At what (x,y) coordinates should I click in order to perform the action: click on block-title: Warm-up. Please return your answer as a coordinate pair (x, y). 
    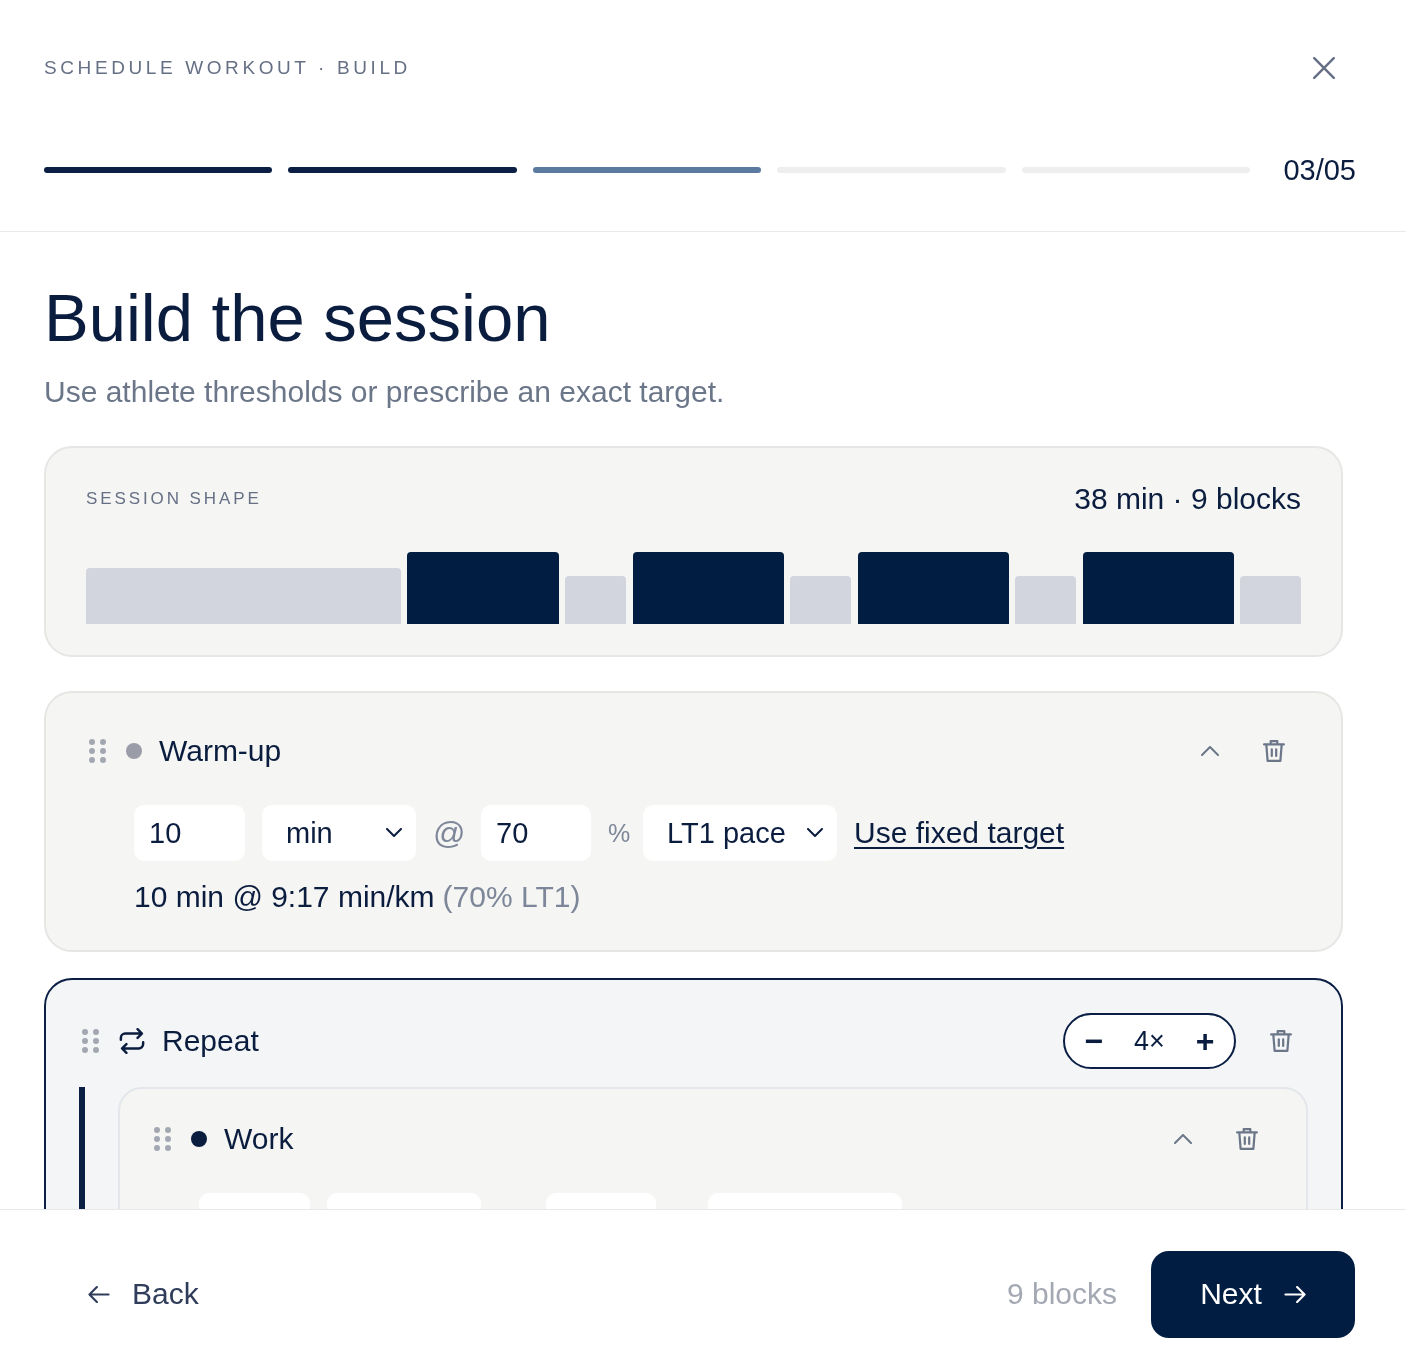
    Looking at the image, I should click on (220, 751).